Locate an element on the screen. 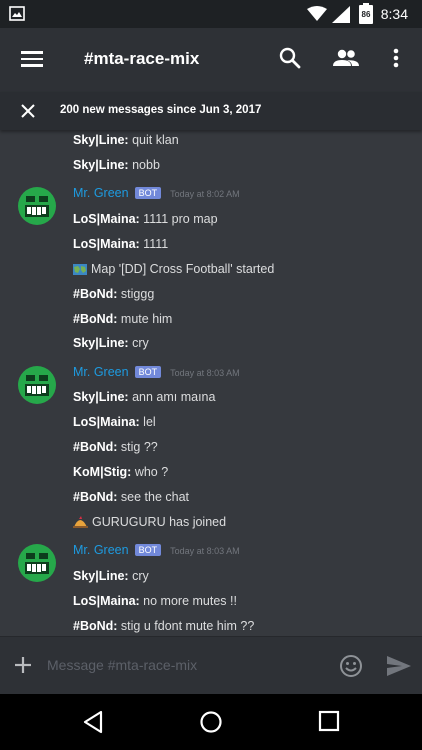  message-line: #BoNd: stig ?? is located at coordinates (115, 447).